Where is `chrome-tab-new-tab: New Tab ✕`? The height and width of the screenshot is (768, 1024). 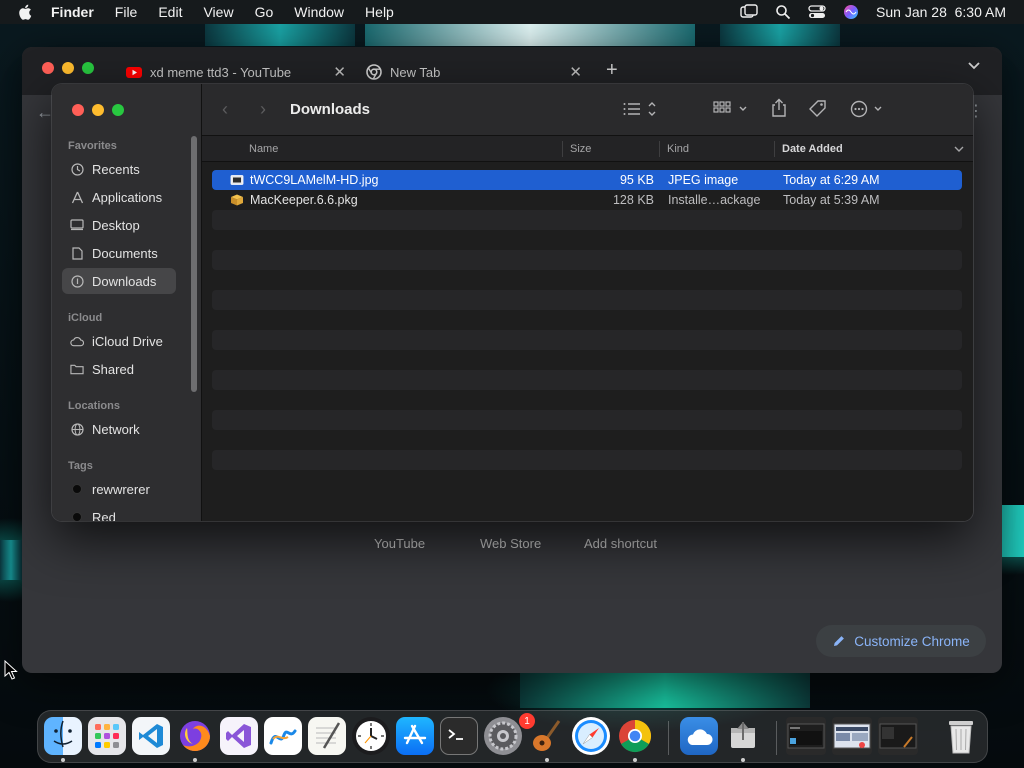
chrome-tab-new-tab: New Tab ✕ is located at coordinates (474, 72).